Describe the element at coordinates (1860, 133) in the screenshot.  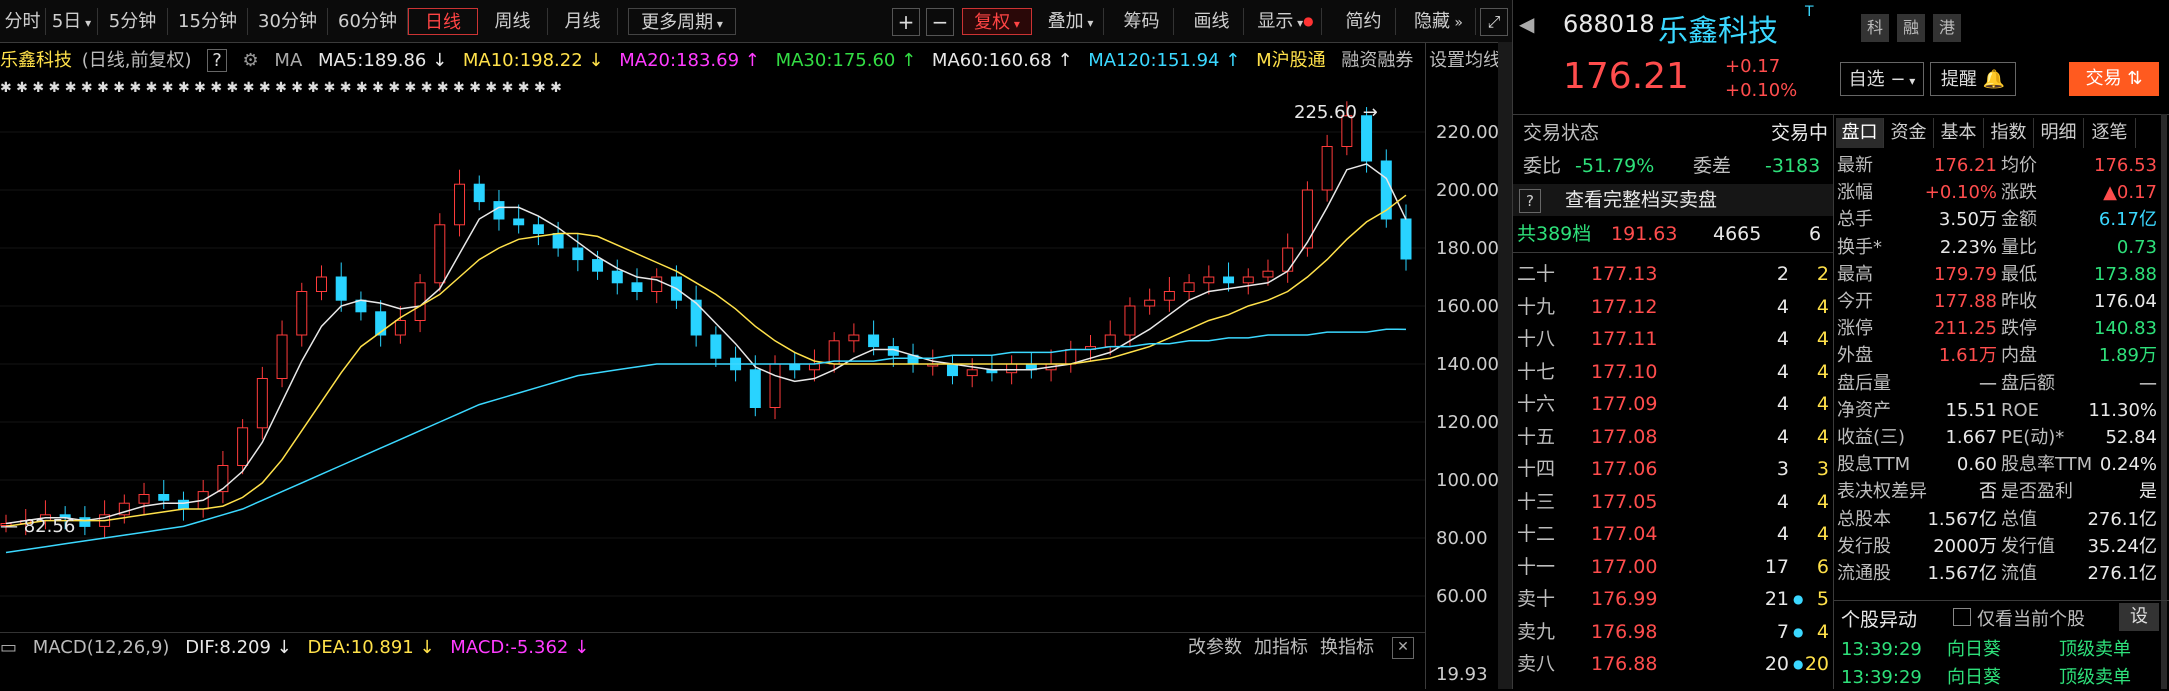
I see `tab-pankou: 盘口` at that location.